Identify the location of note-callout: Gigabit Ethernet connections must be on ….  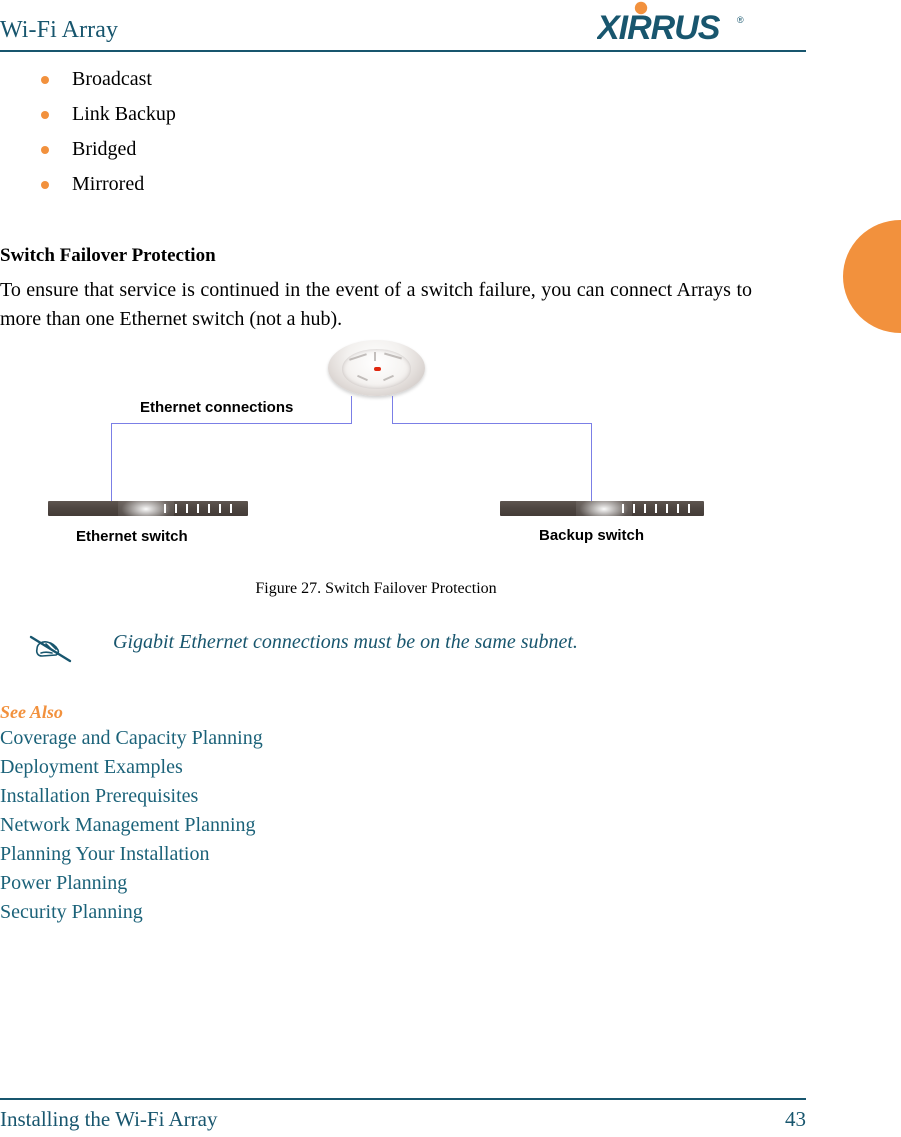
(390, 649).